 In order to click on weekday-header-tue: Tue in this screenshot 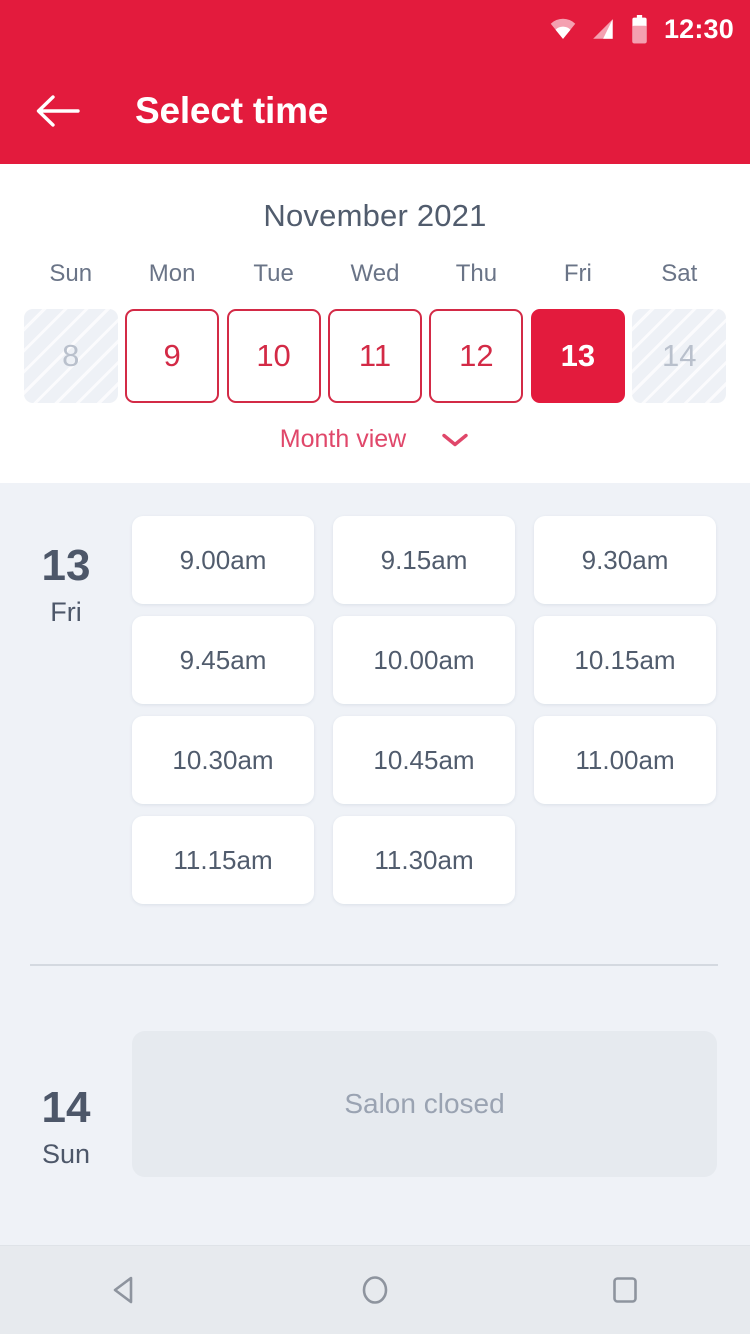, I will do `click(273, 273)`.